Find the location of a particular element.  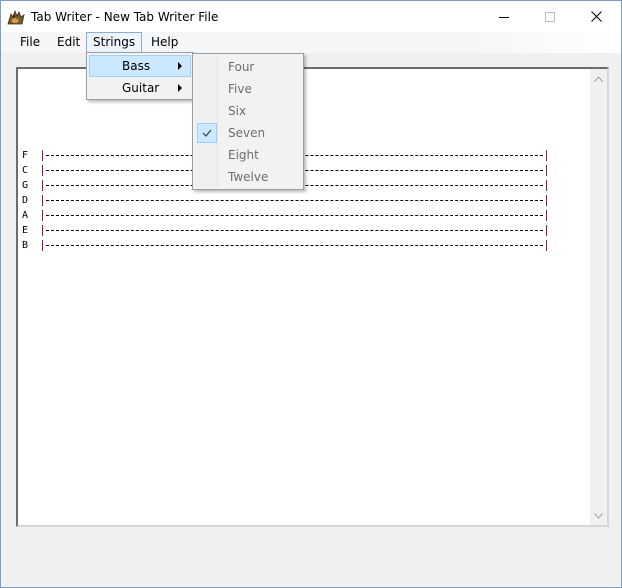

tab-writer-app-icon is located at coordinates (16, 17).